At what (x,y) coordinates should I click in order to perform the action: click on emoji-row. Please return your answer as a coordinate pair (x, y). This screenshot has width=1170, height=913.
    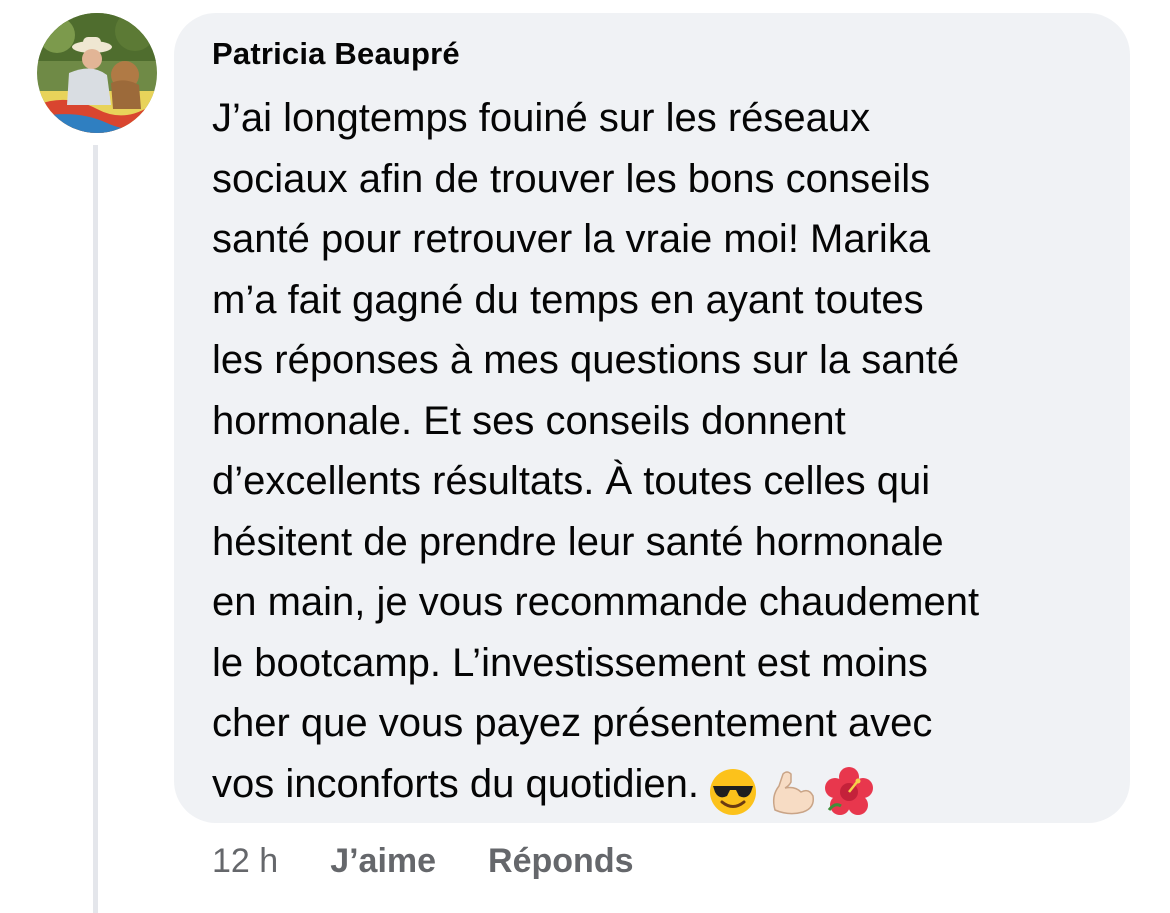
    Looking at the image, I should click on (794, 790).